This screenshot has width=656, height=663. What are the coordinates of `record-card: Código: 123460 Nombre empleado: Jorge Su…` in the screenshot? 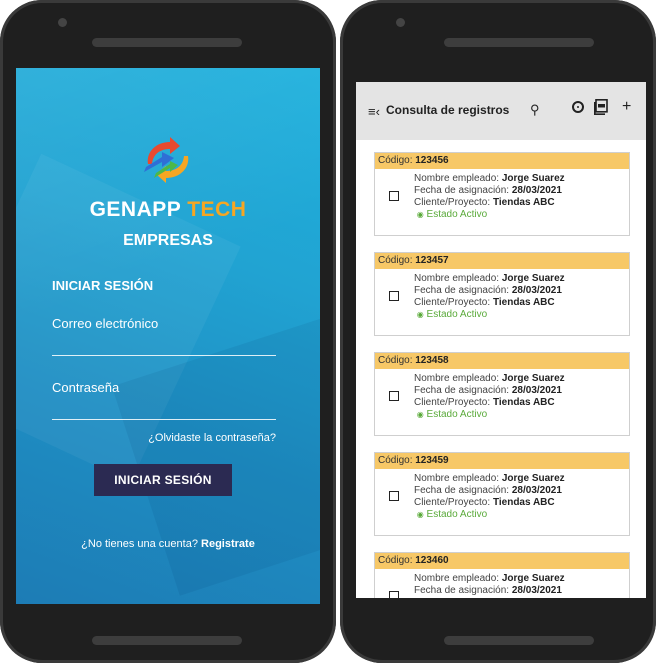 It's located at (502, 575).